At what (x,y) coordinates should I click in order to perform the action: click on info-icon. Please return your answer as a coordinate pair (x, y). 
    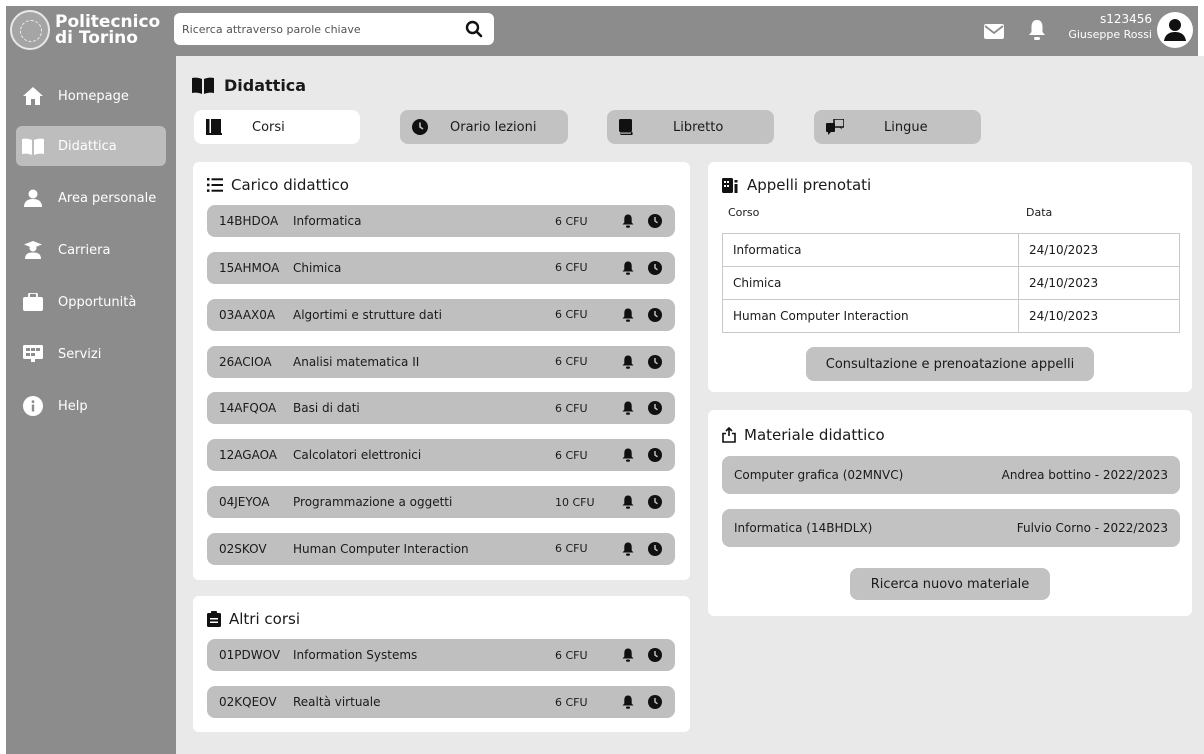
    Looking at the image, I should click on (33, 406).